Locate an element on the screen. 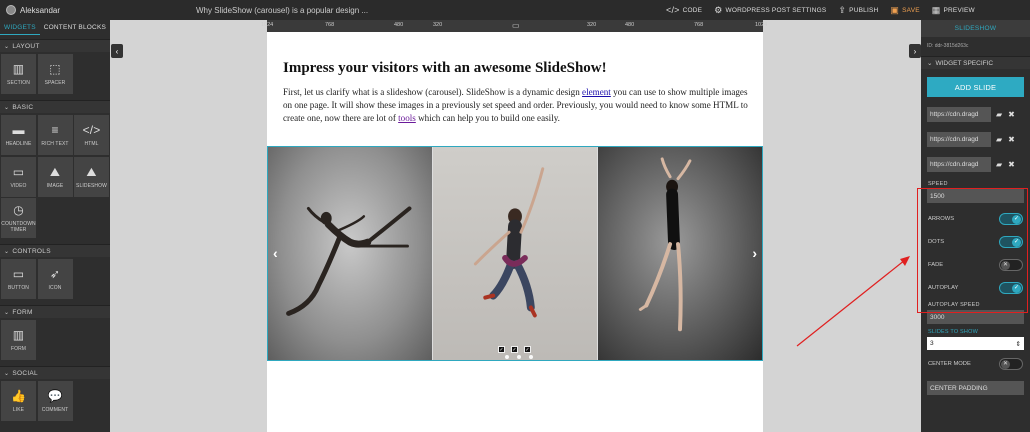 This screenshot has height=432, width=1030. tools-link: tools is located at coordinates (407, 118).